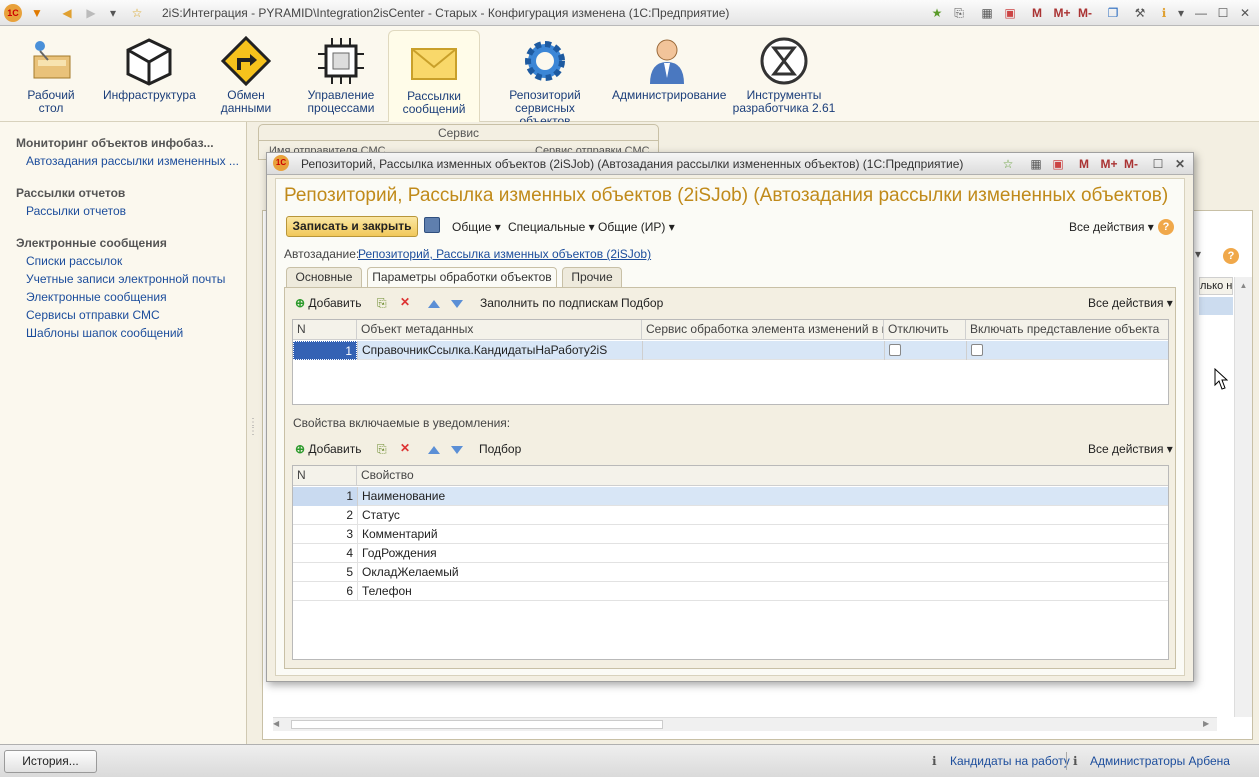  Describe the element at coordinates (74, 261) in the screenshot. I see `nav-link-mailing-lists: Списки рассылок` at that location.